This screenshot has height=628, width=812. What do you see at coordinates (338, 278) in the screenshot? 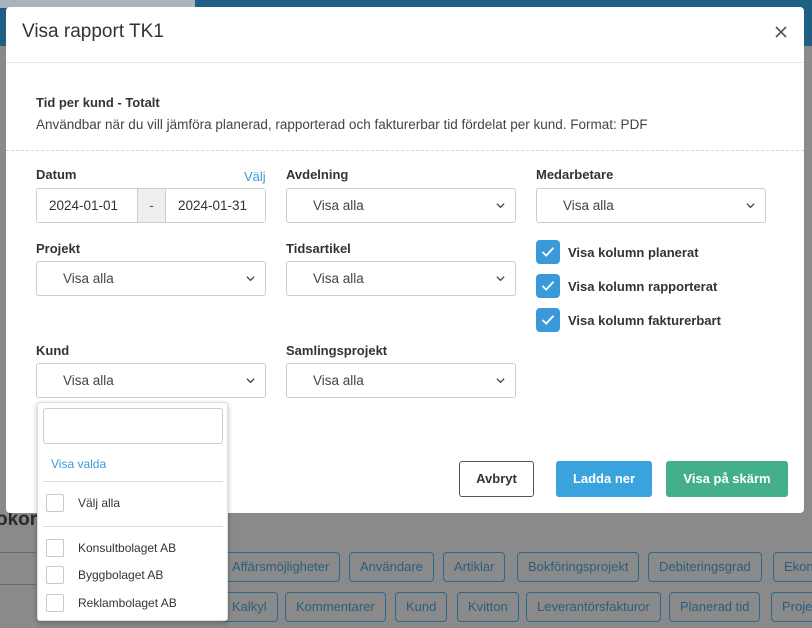
I see `tidsartikel-value: Visa alla` at bounding box center [338, 278].